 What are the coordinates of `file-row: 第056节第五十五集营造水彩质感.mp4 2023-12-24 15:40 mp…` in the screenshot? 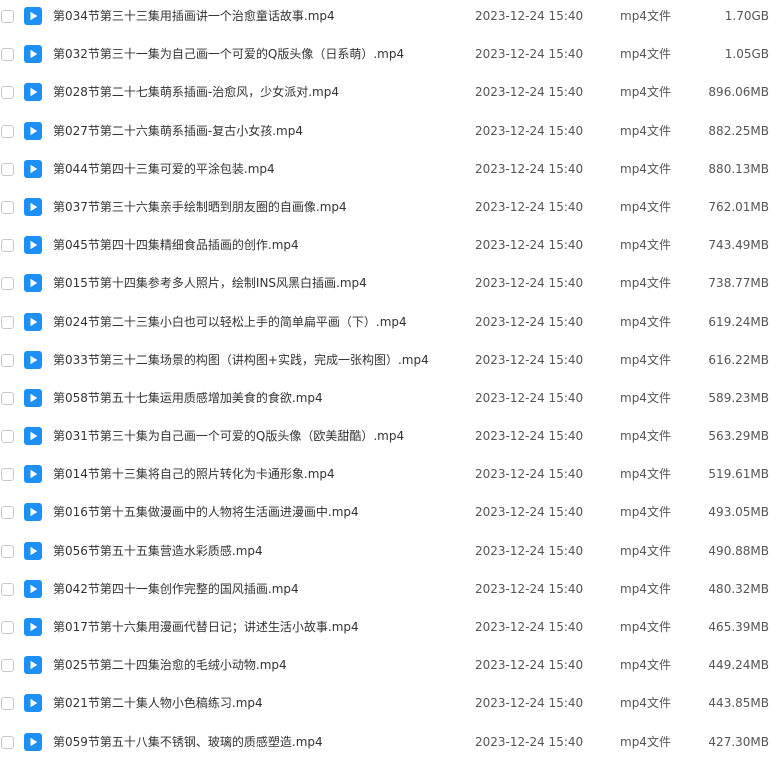 It's located at (388, 553).